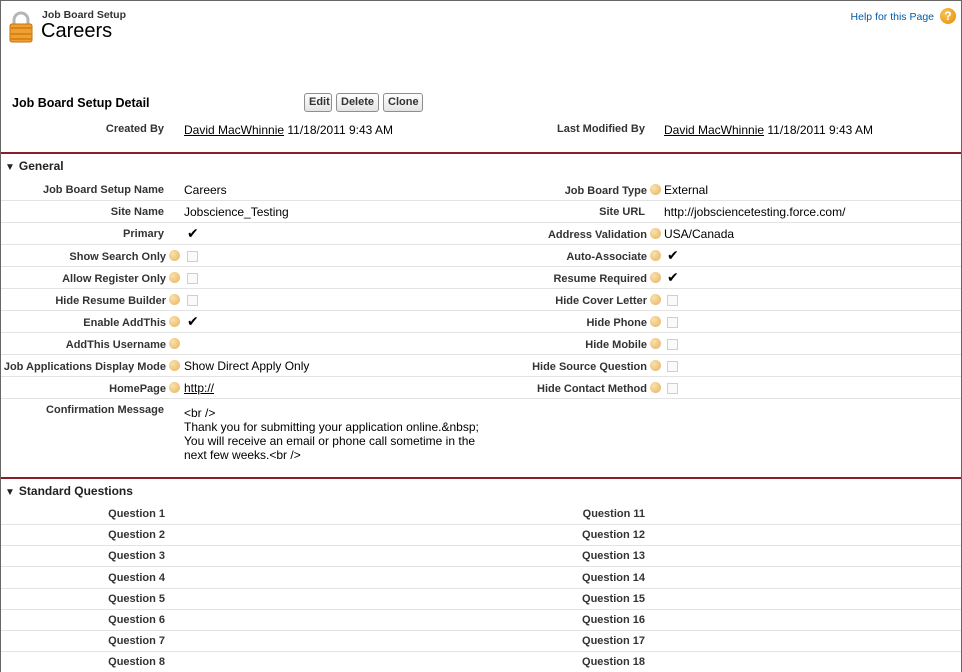 Image resolution: width=962 pixels, height=672 pixels. Describe the element at coordinates (234, 130) in the screenshot. I see `created-by-user-link: David MacWhinnie` at that location.